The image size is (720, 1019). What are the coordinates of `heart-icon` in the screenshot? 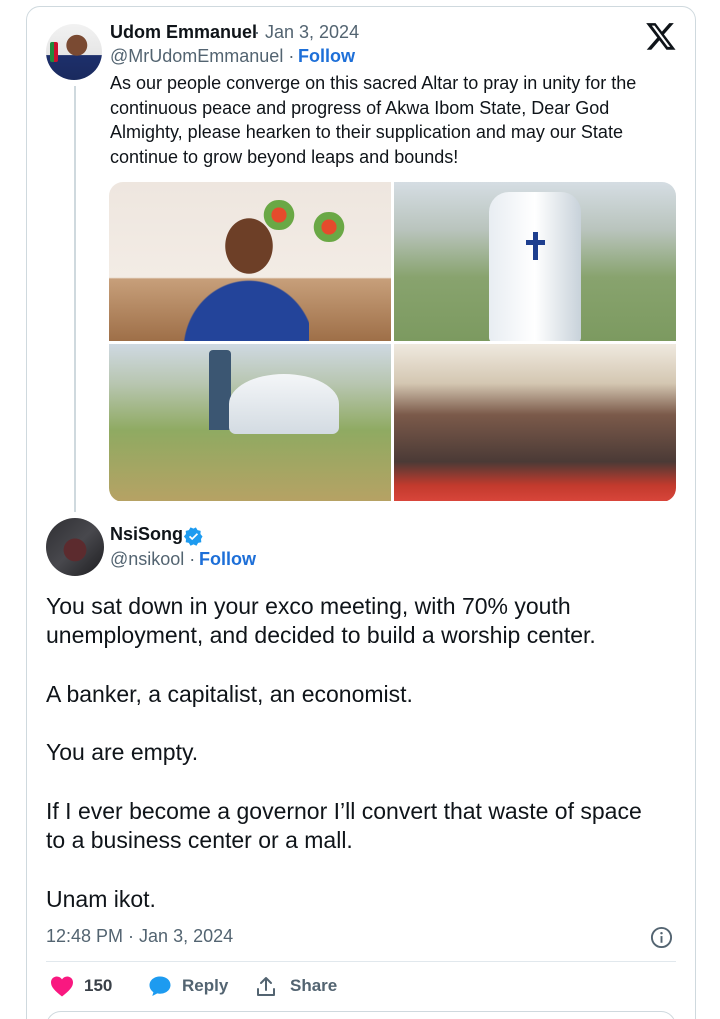 It's located at (62, 986).